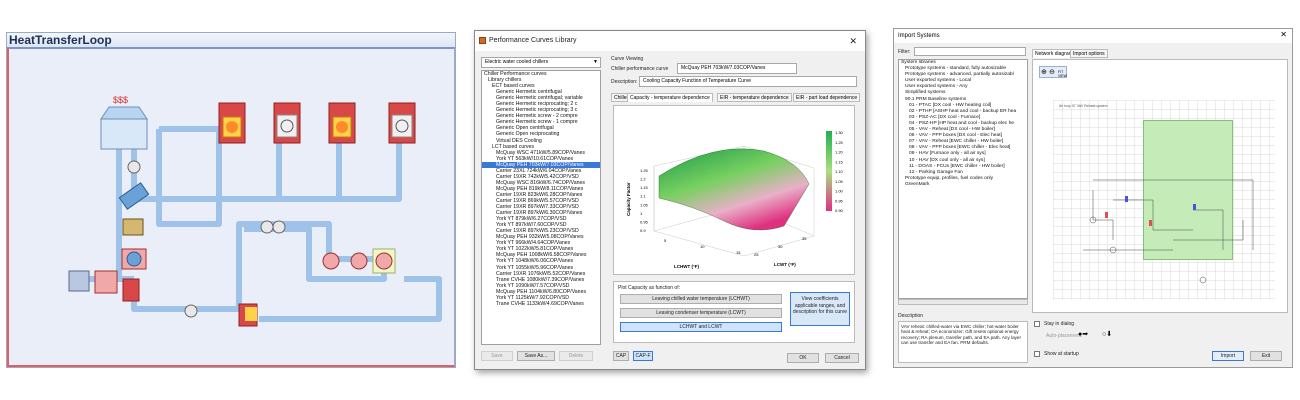 This screenshot has width=1300, height=400. Describe the element at coordinates (627, 59) in the screenshot. I see `curve-viewing-label: Curve Viewing` at that location.